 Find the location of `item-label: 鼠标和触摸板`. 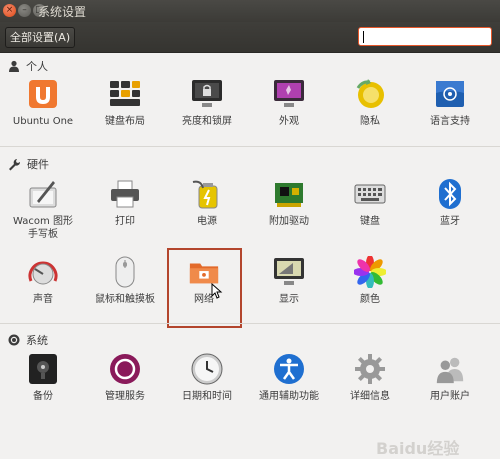

item-label: 鼠标和触摸板 is located at coordinates (125, 299).